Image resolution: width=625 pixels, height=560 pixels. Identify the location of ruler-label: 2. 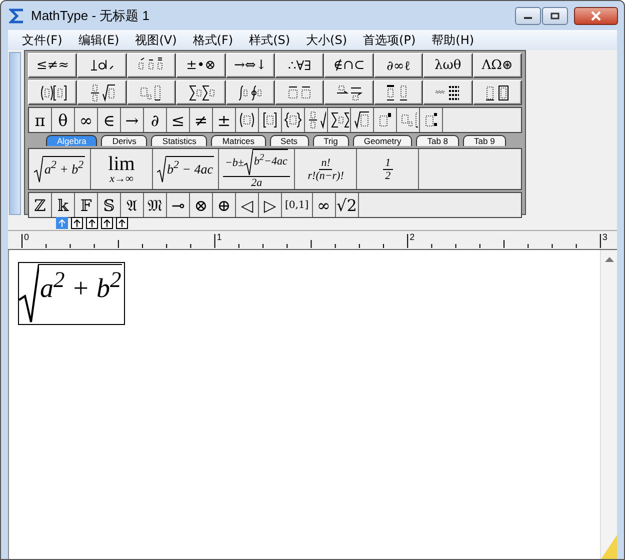
(412, 237).